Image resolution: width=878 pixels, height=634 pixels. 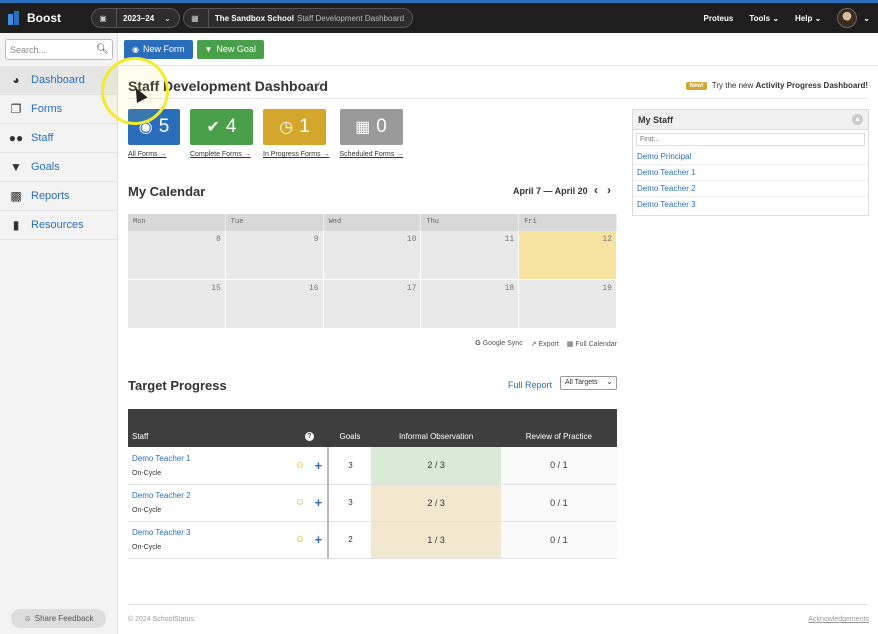 I want to click on day-header: Thu, so click(x=470, y=222).